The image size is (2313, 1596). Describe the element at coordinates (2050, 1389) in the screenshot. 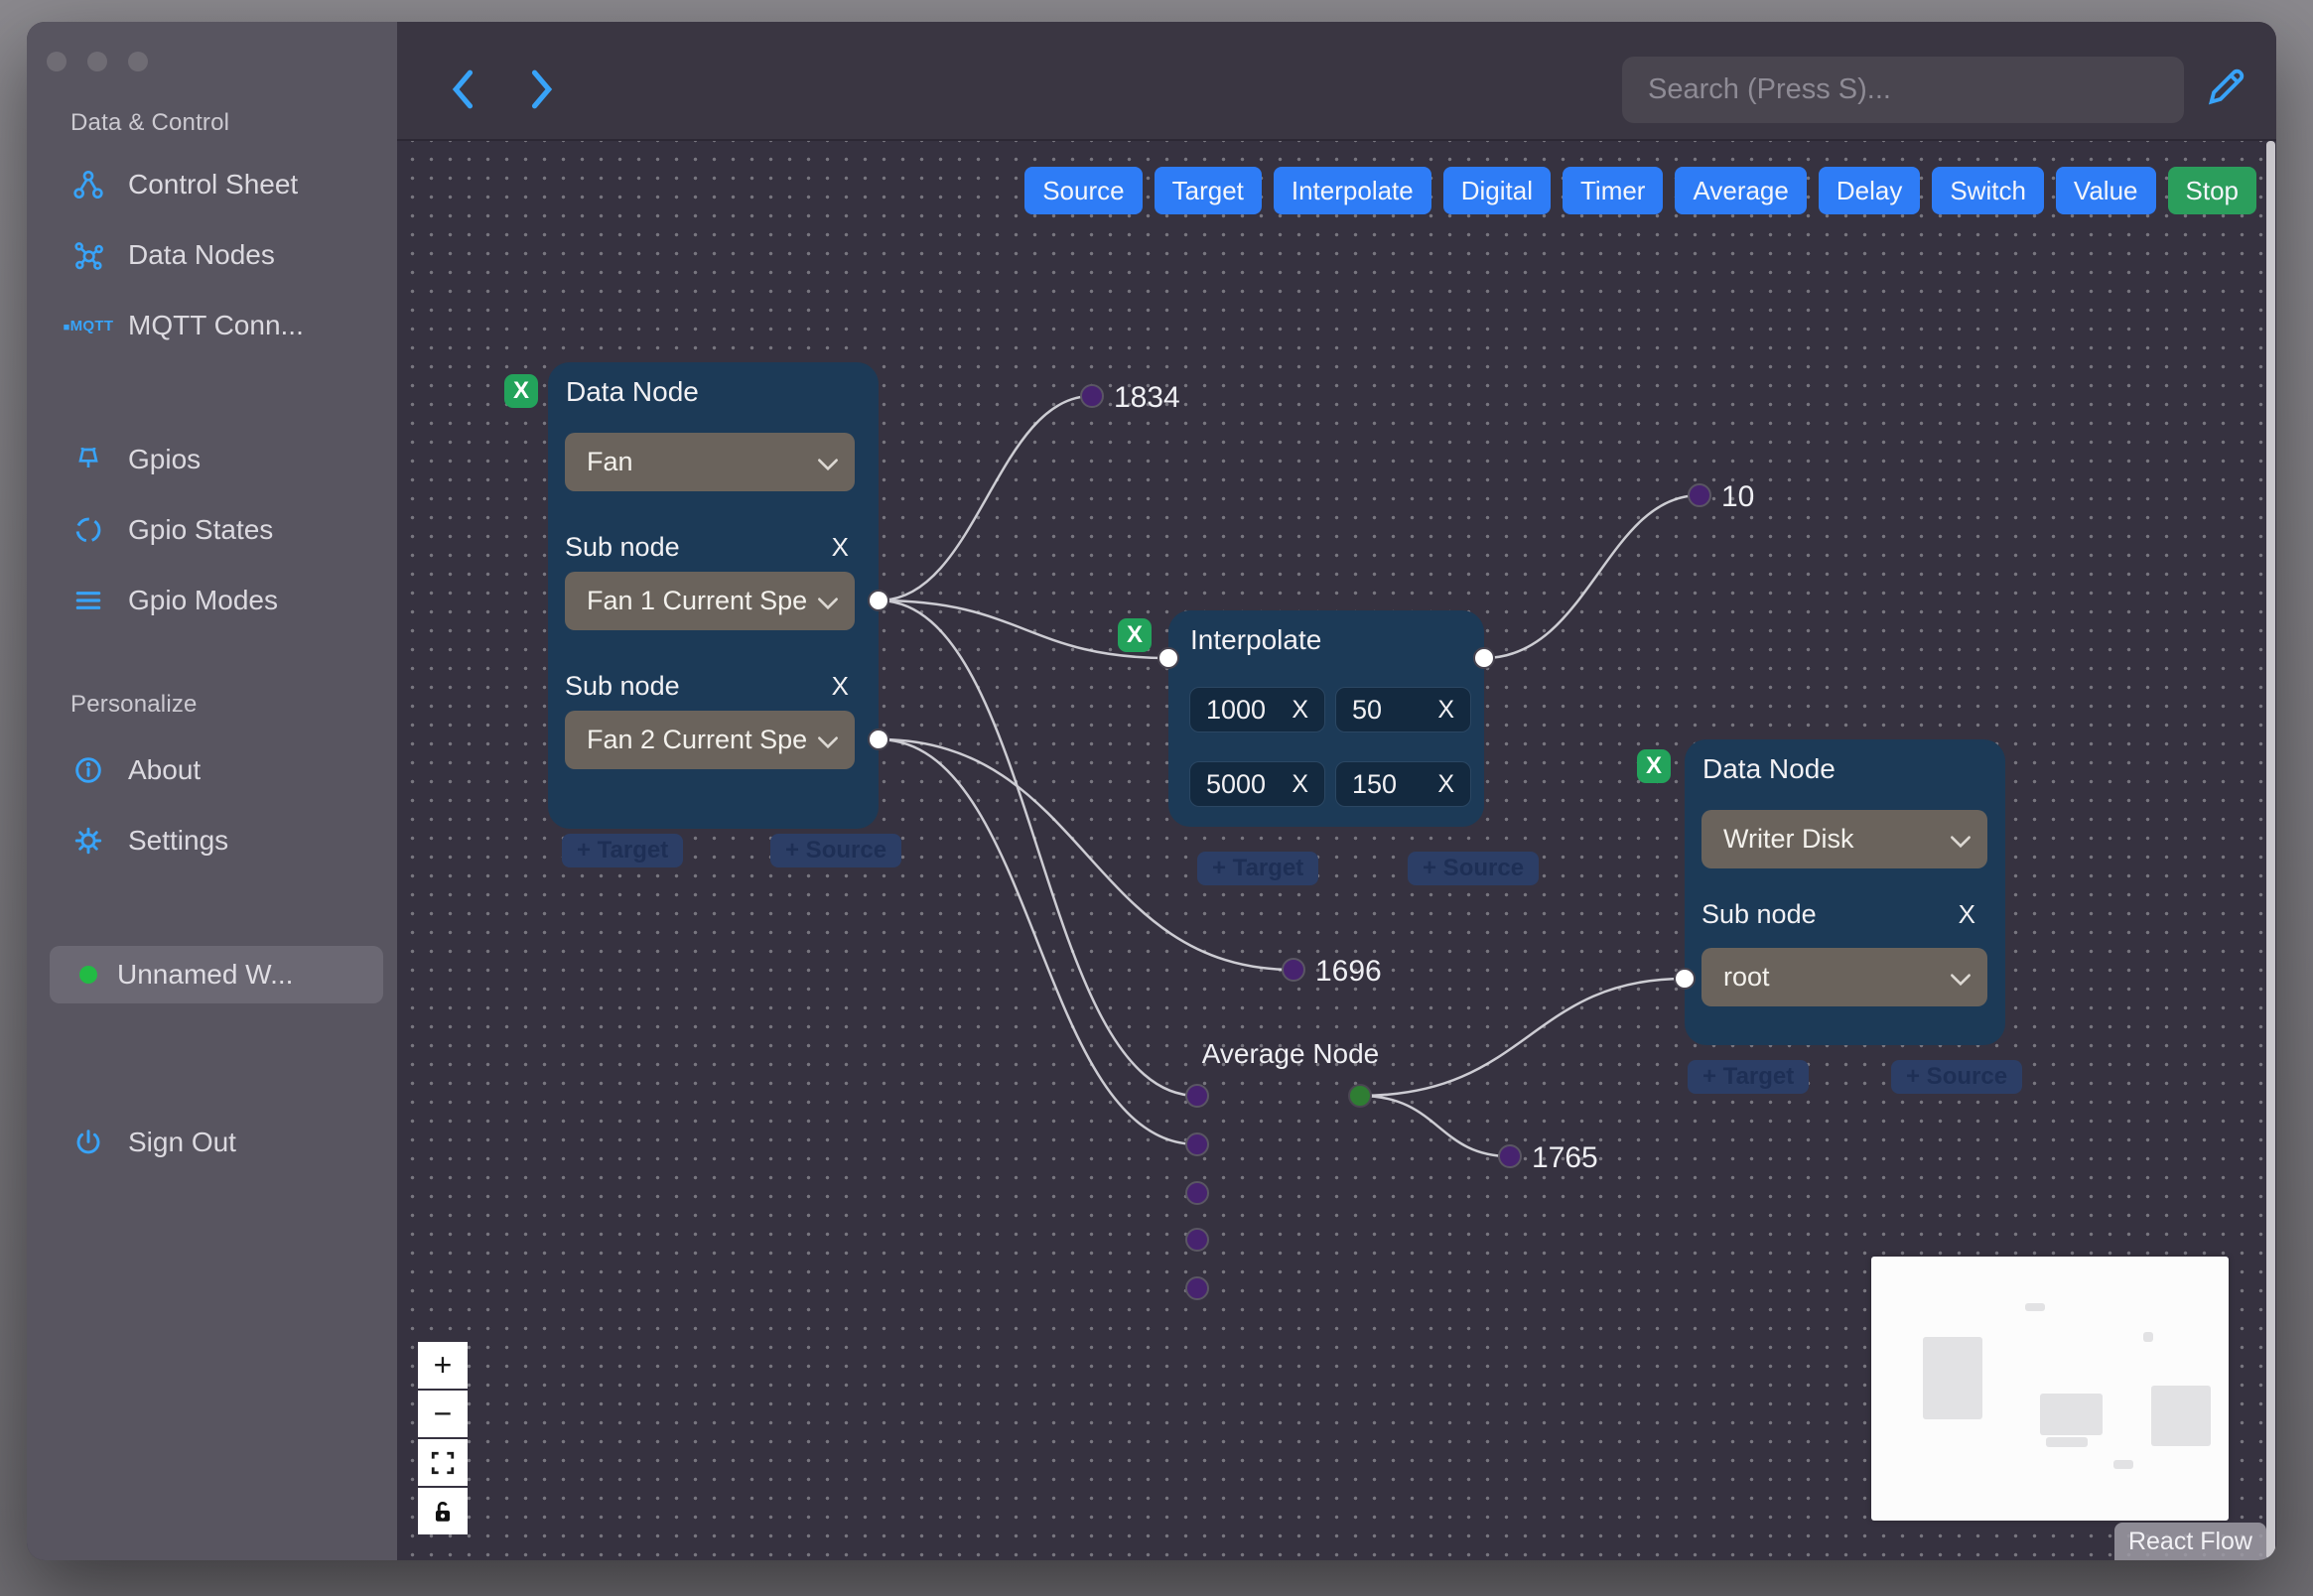

I see `minimap` at that location.